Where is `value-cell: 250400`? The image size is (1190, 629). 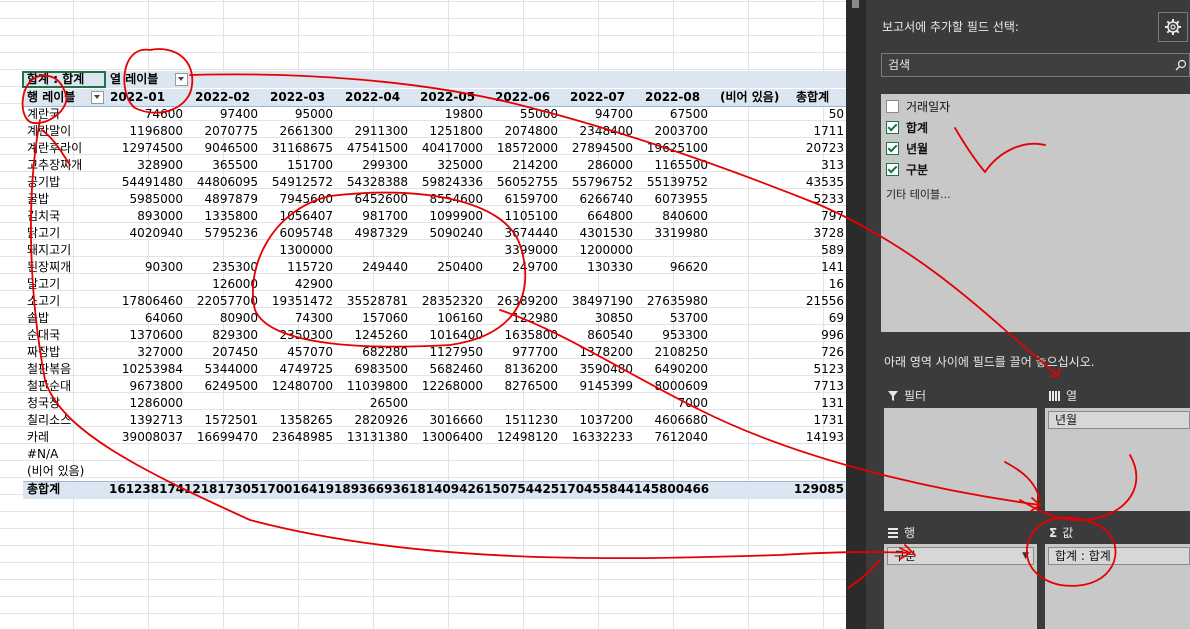 value-cell: 250400 is located at coordinates (446, 267).